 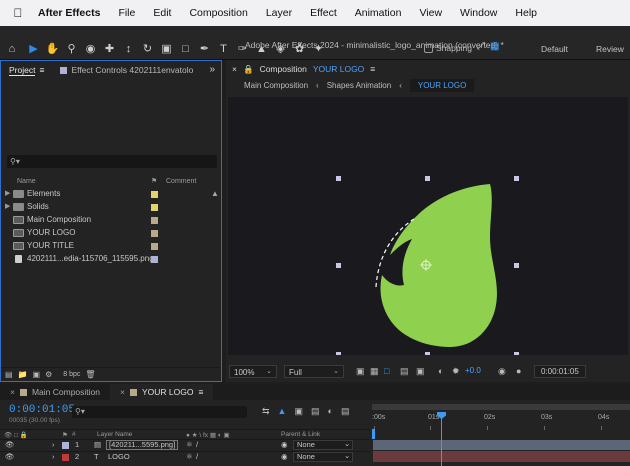 What do you see at coordinates (212, 69) in the screenshot?
I see `panel-overflow-icon: »` at bounding box center [212, 69].